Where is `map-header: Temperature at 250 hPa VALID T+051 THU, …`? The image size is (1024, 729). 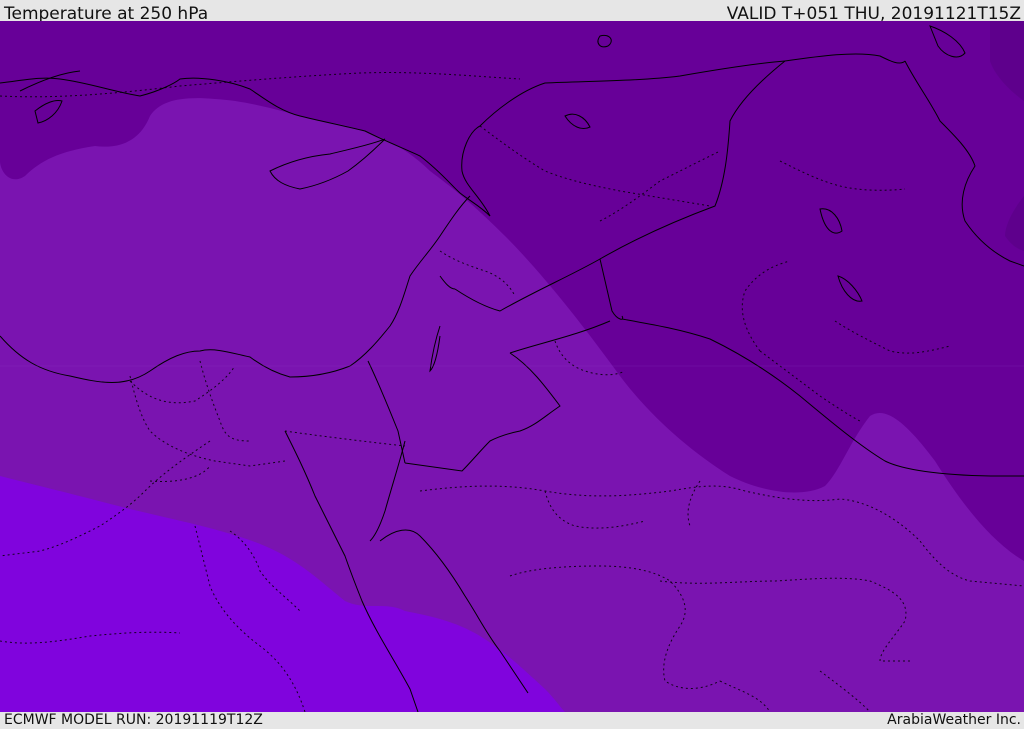
map-header: Temperature at 250 hPa VALID T+051 THU, … is located at coordinates (512, 12).